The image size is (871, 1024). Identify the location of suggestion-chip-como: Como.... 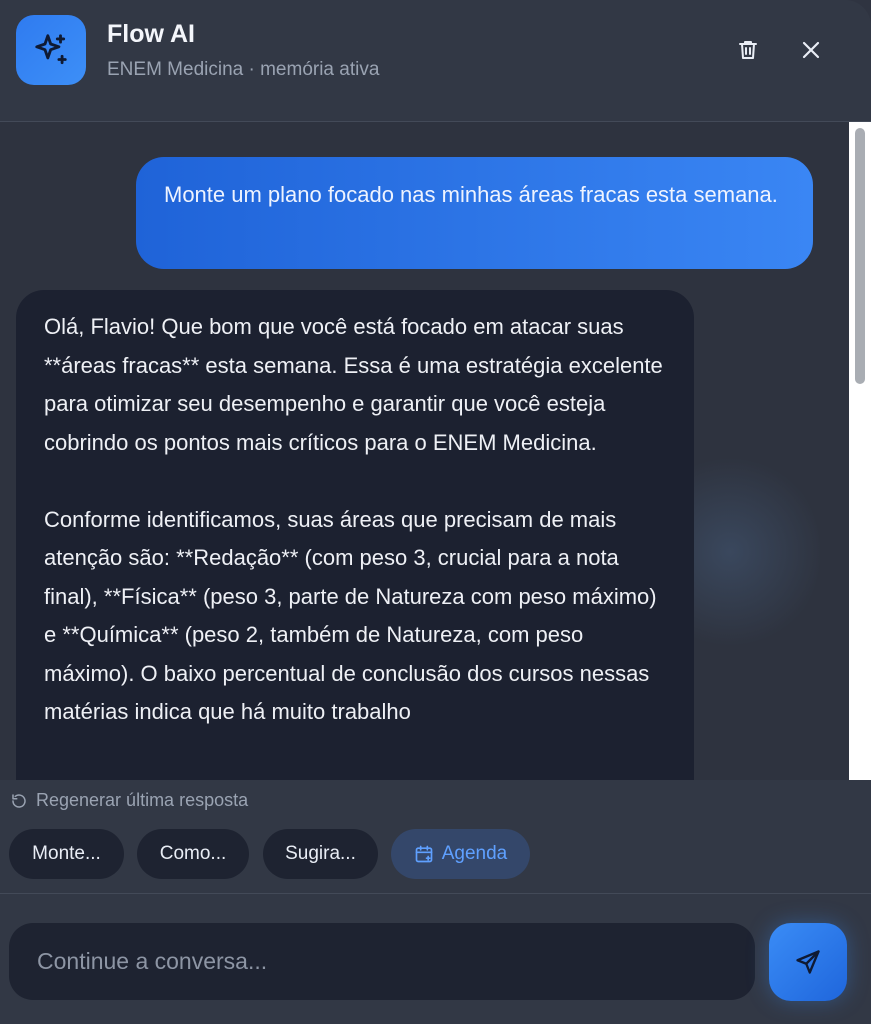
(193, 854).